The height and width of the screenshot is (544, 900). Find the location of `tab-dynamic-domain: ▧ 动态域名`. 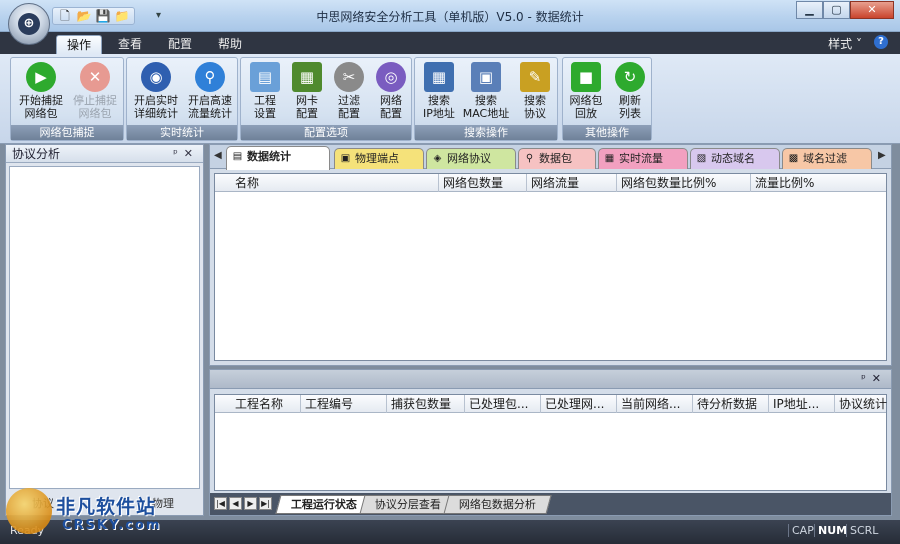

tab-dynamic-domain: ▧ 动态域名 is located at coordinates (735, 158).